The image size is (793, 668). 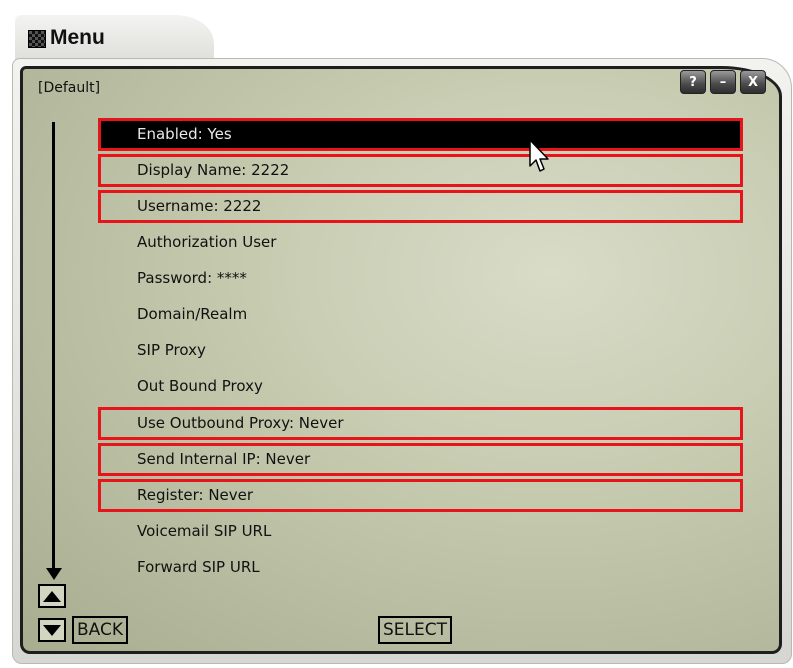 I want to click on menu-item-enabled: Enabled: Yes, so click(x=420, y=134).